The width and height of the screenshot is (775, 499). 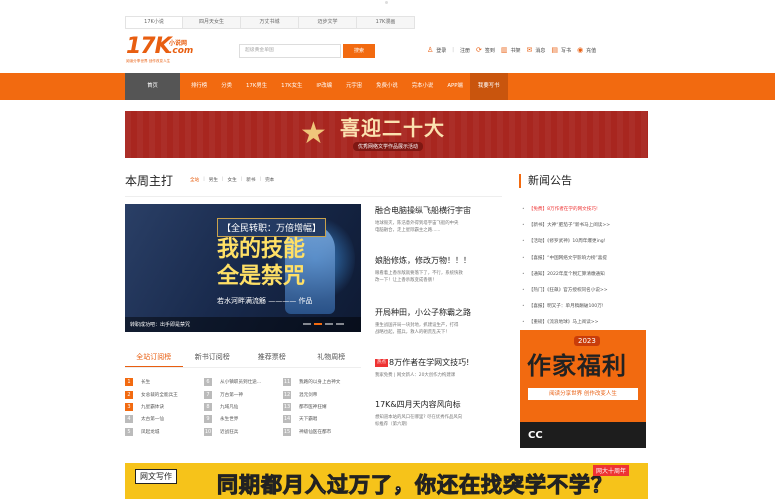 What do you see at coordinates (535, 435) in the screenshot?
I see `ad-mark: CC` at bounding box center [535, 435].